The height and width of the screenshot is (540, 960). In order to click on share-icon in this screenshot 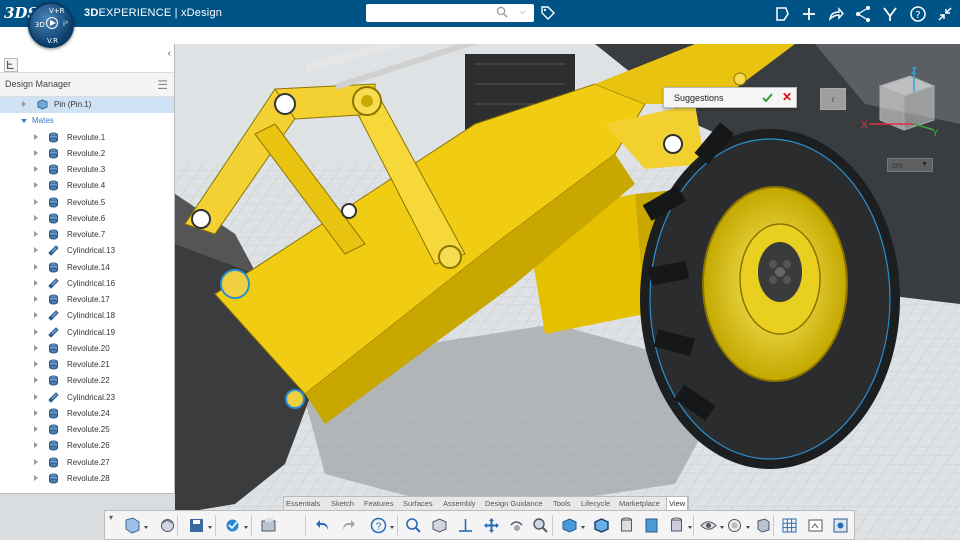, I will do `click(782, 14)`.